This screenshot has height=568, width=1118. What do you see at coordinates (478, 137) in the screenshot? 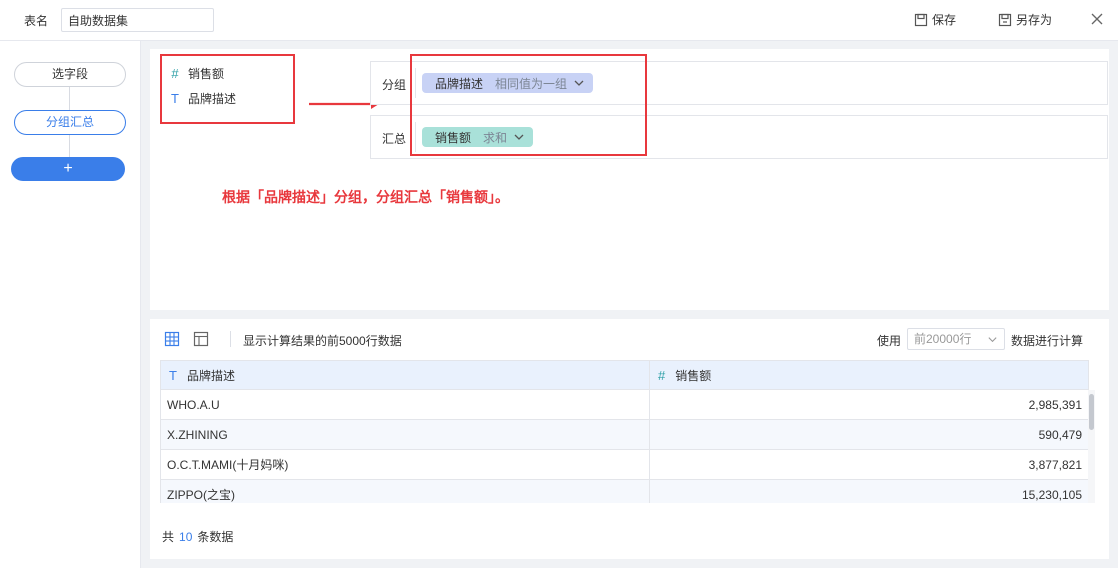
I see `summary-field-chip: 销售额 求和` at bounding box center [478, 137].